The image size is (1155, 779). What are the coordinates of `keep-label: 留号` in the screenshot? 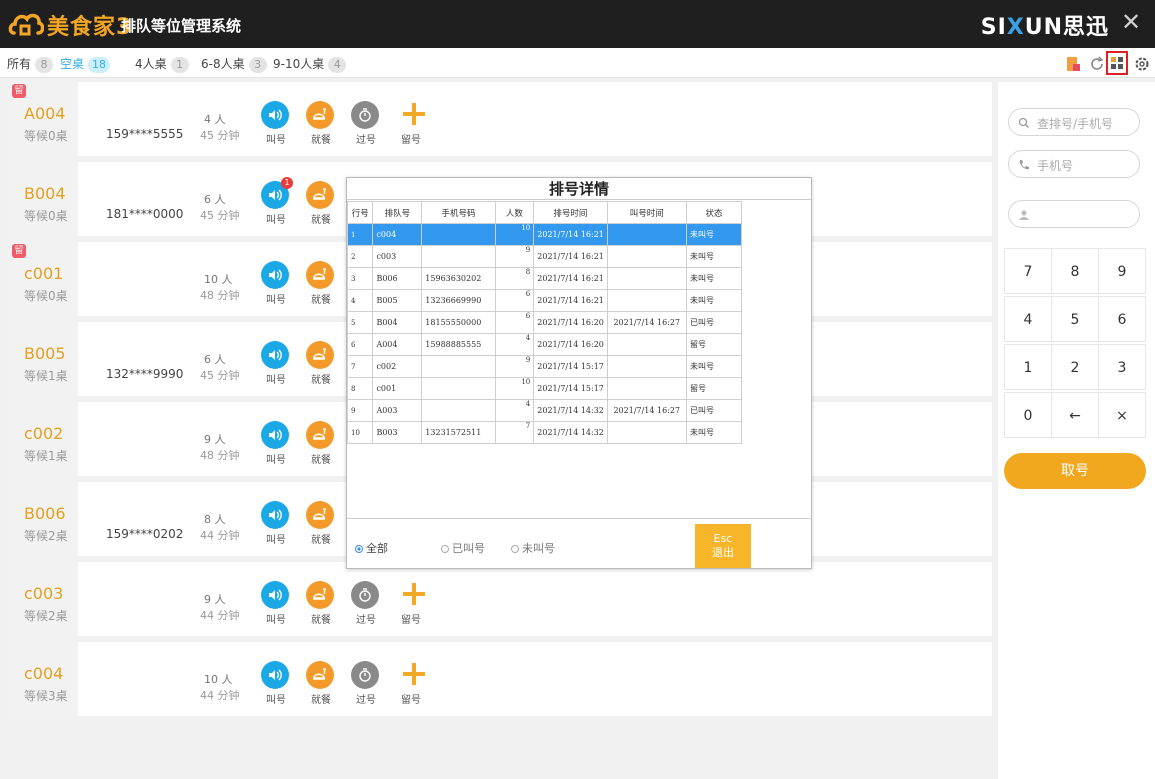 It's located at (411, 700).